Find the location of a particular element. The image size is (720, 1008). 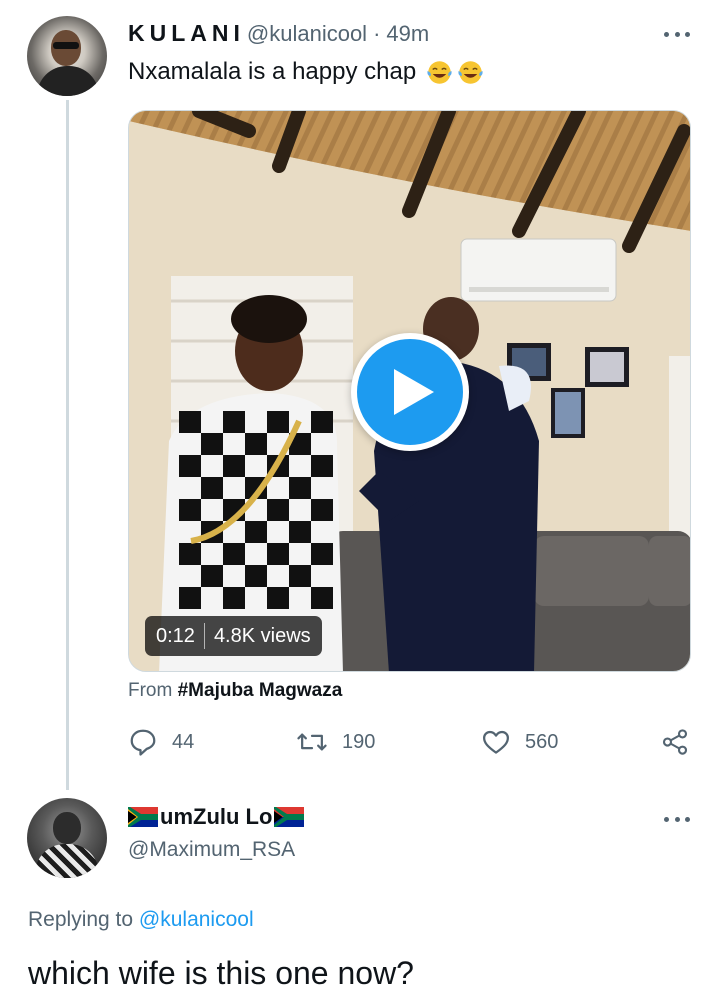

video-source-attribution: From #Majuba Magwaza is located at coordinates (235, 691).